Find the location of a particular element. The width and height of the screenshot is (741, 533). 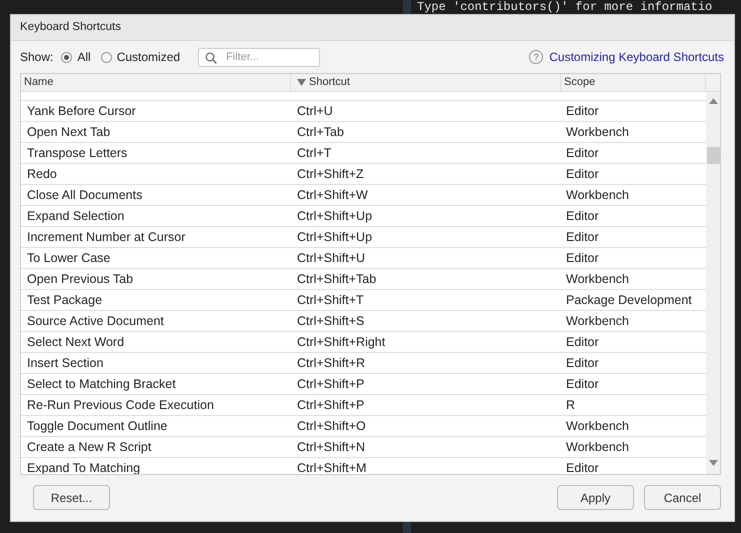

help-link: Customizing Keyboard Shortcuts is located at coordinates (636, 57).